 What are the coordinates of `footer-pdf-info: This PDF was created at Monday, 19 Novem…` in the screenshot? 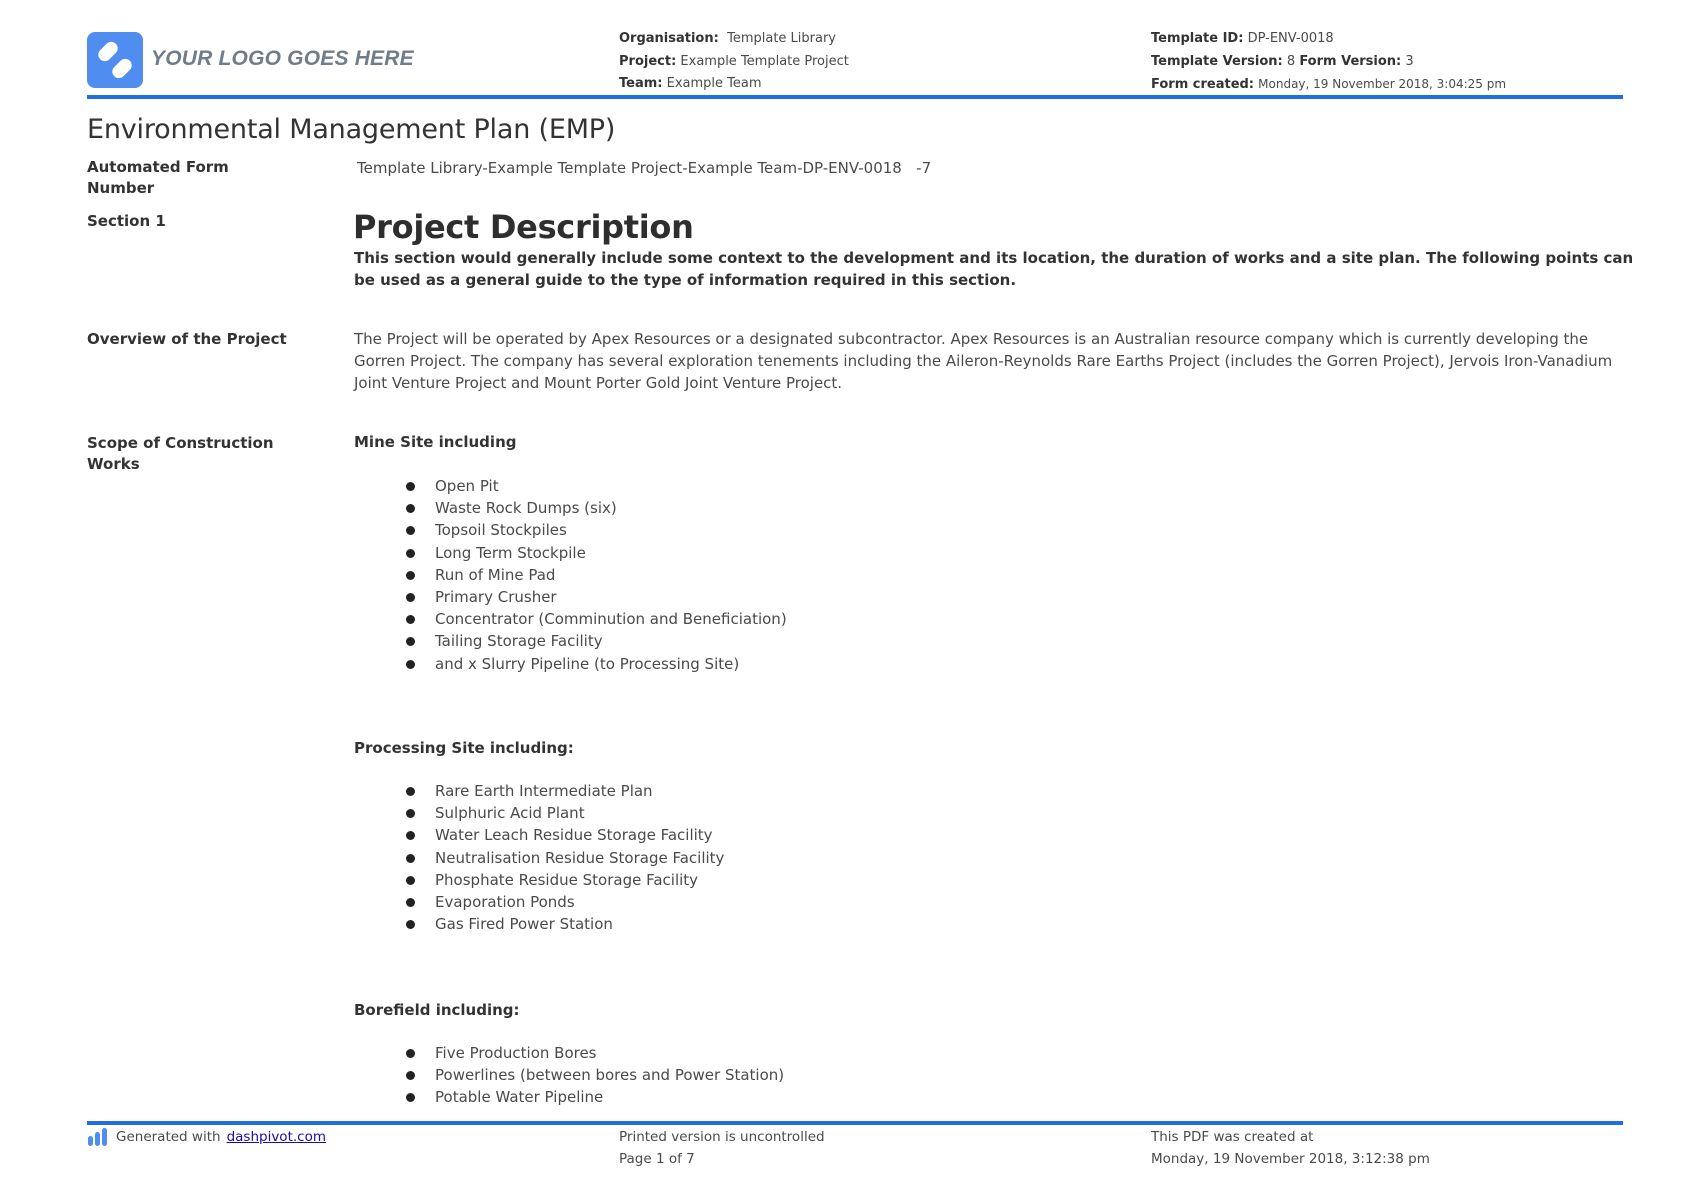 It's located at (1290, 1148).